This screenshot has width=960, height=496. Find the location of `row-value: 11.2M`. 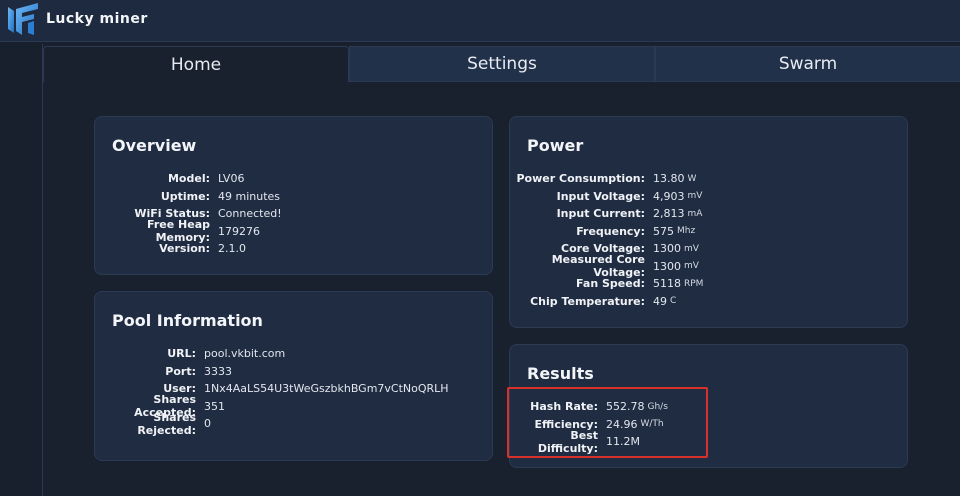

row-value: 11.2M is located at coordinates (623, 442).